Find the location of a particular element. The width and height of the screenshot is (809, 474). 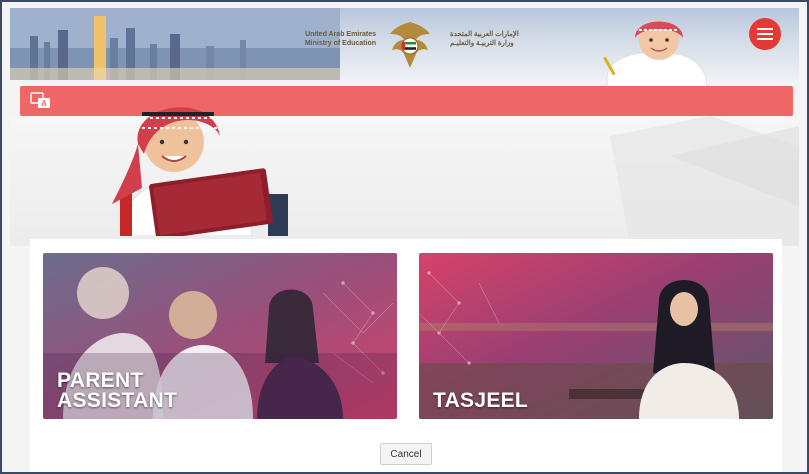

language-toggle-icon: A is located at coordinates (41, 101).